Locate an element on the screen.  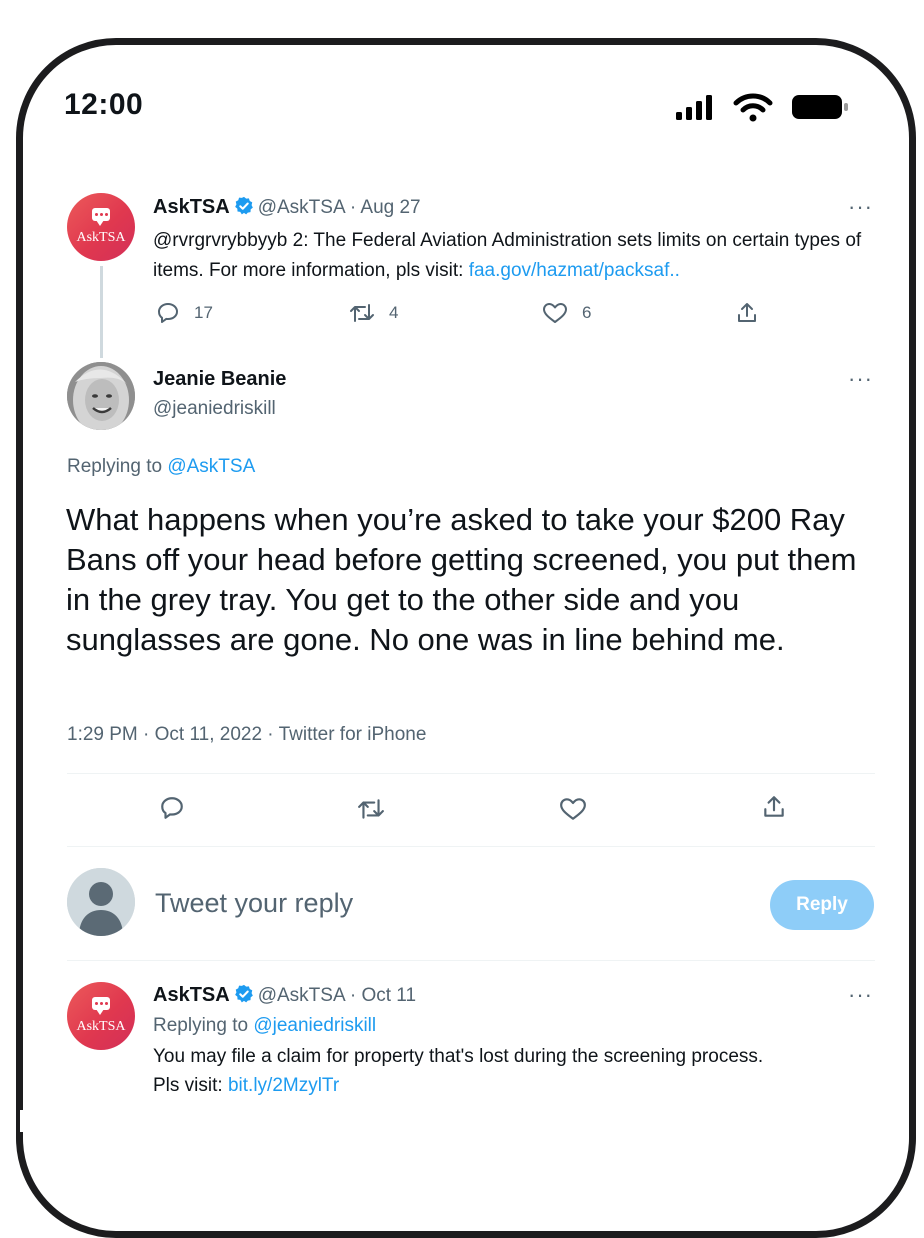
like-action: 6 is located at coordinates (566, 313).